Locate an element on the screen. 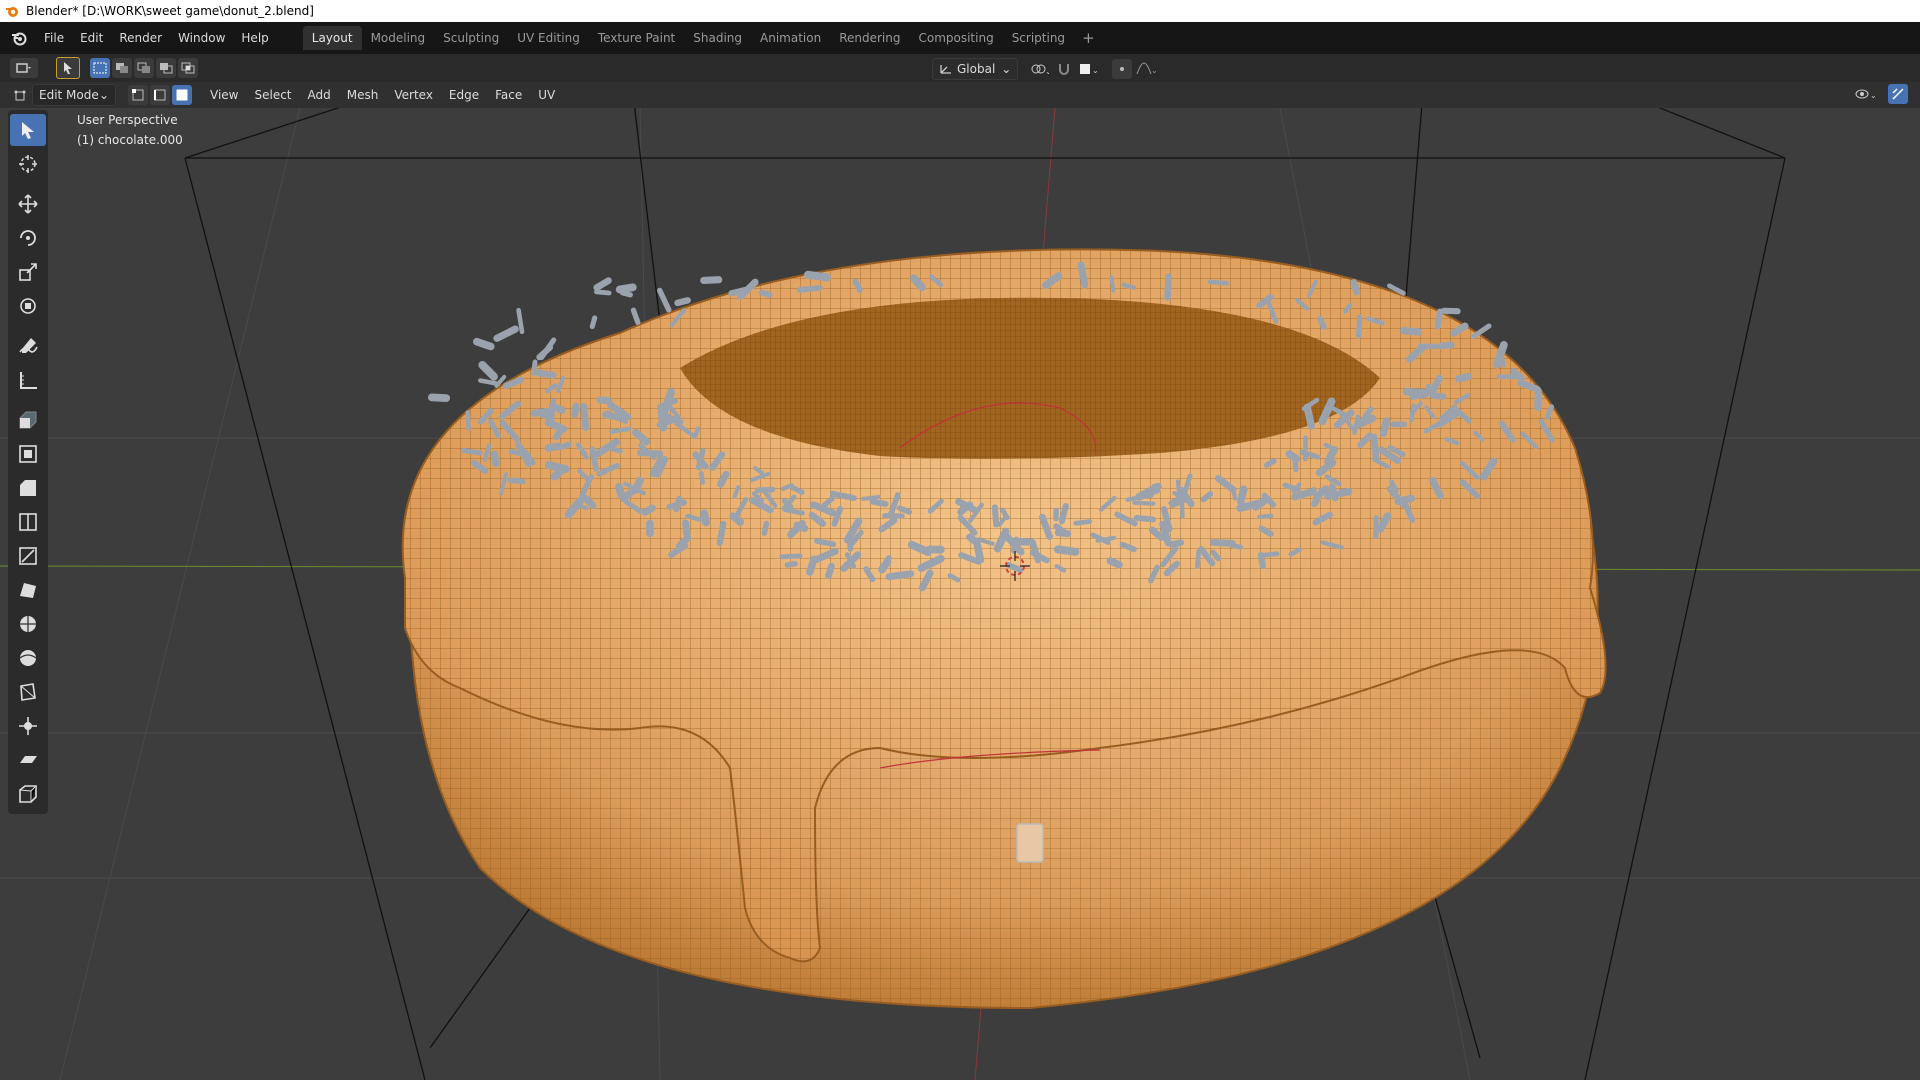 The width and height of the screenshot is (1920, 1080). tab-uv-editing: UV Editing is located at coordinates (548, 38).